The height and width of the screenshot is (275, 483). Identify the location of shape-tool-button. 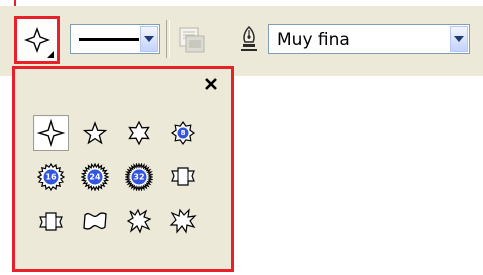
(37, 40).